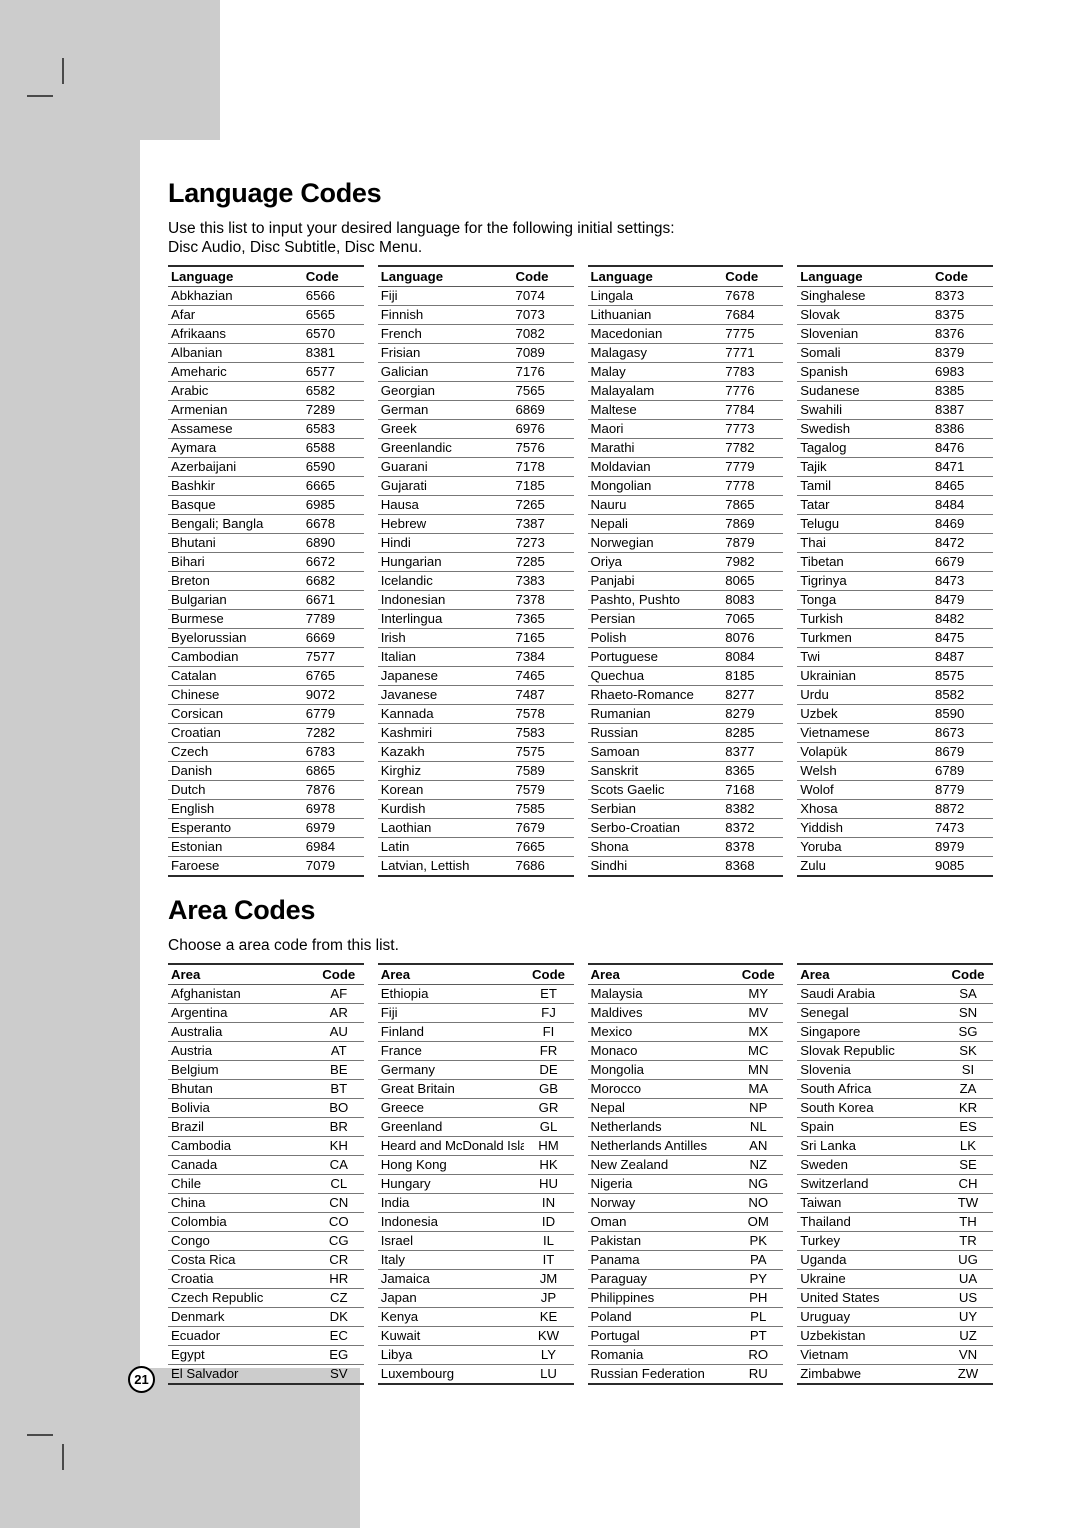  What do you see at coordinates (334, 600) in the screenshot?
I see `cell-code: 6671` at bounding box center [334, 600].